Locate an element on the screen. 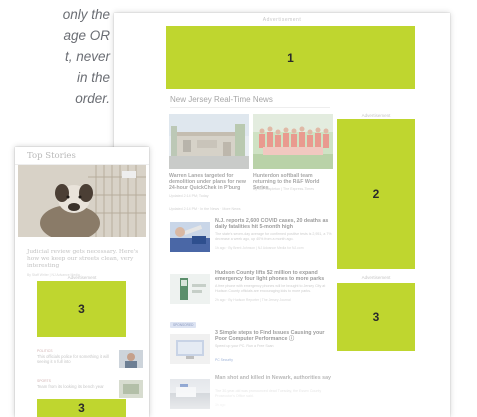  featured-meta-2: By Joe Stapleton | The Express-Times is located at coordinates (284, 189).